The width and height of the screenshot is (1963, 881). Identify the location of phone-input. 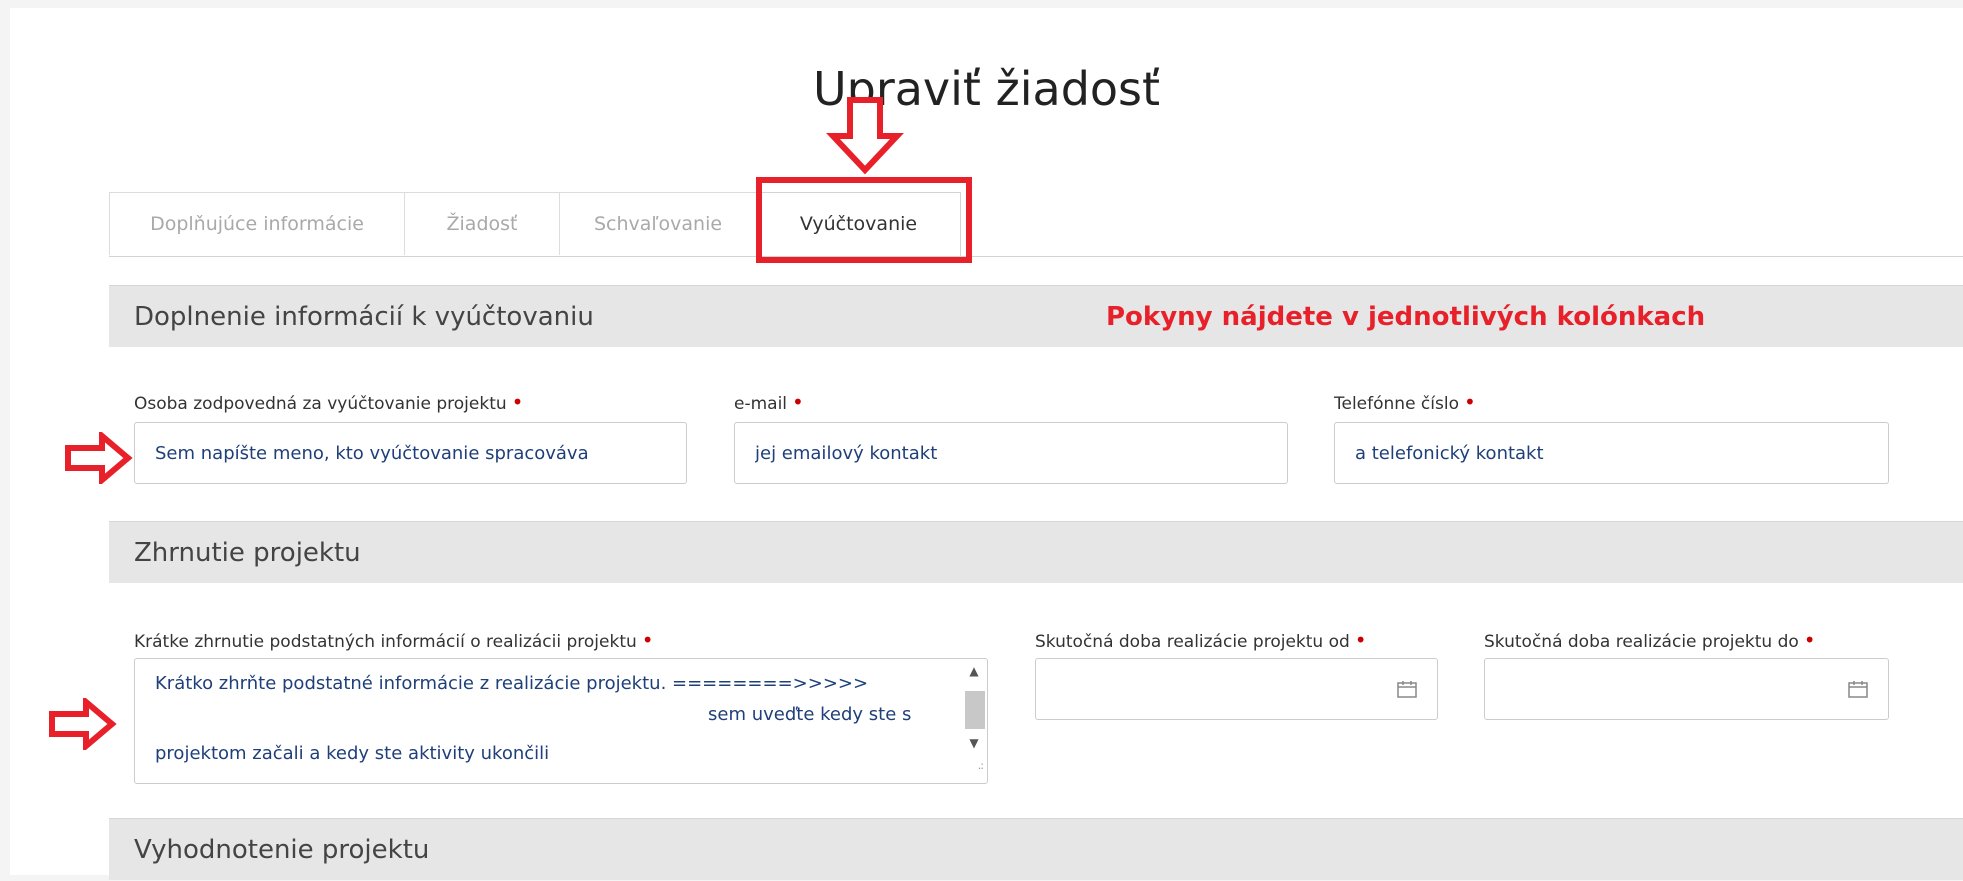
(1611, 453).